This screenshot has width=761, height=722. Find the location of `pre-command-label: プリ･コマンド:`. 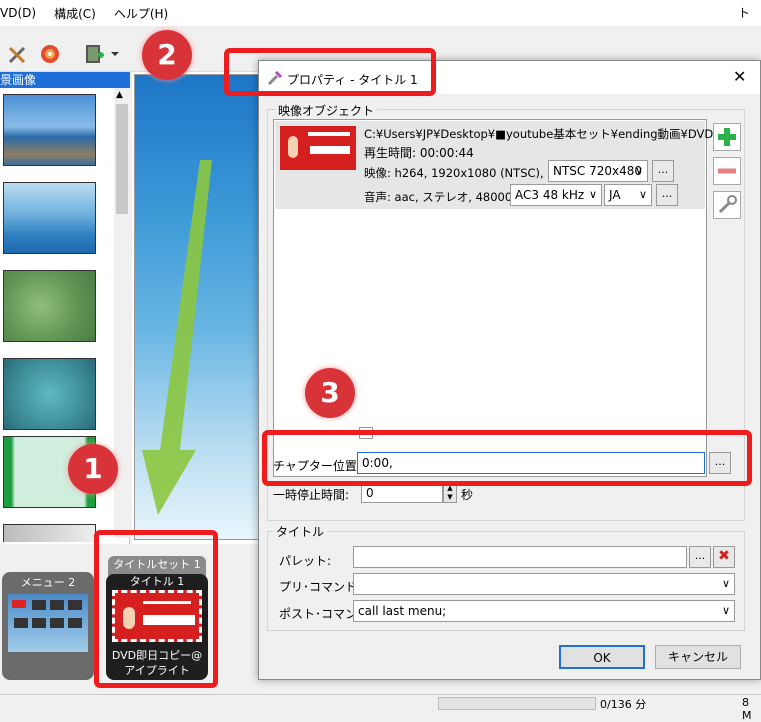

pre-command-label: プリ･コマンド: is located at coordinates (320, 587).